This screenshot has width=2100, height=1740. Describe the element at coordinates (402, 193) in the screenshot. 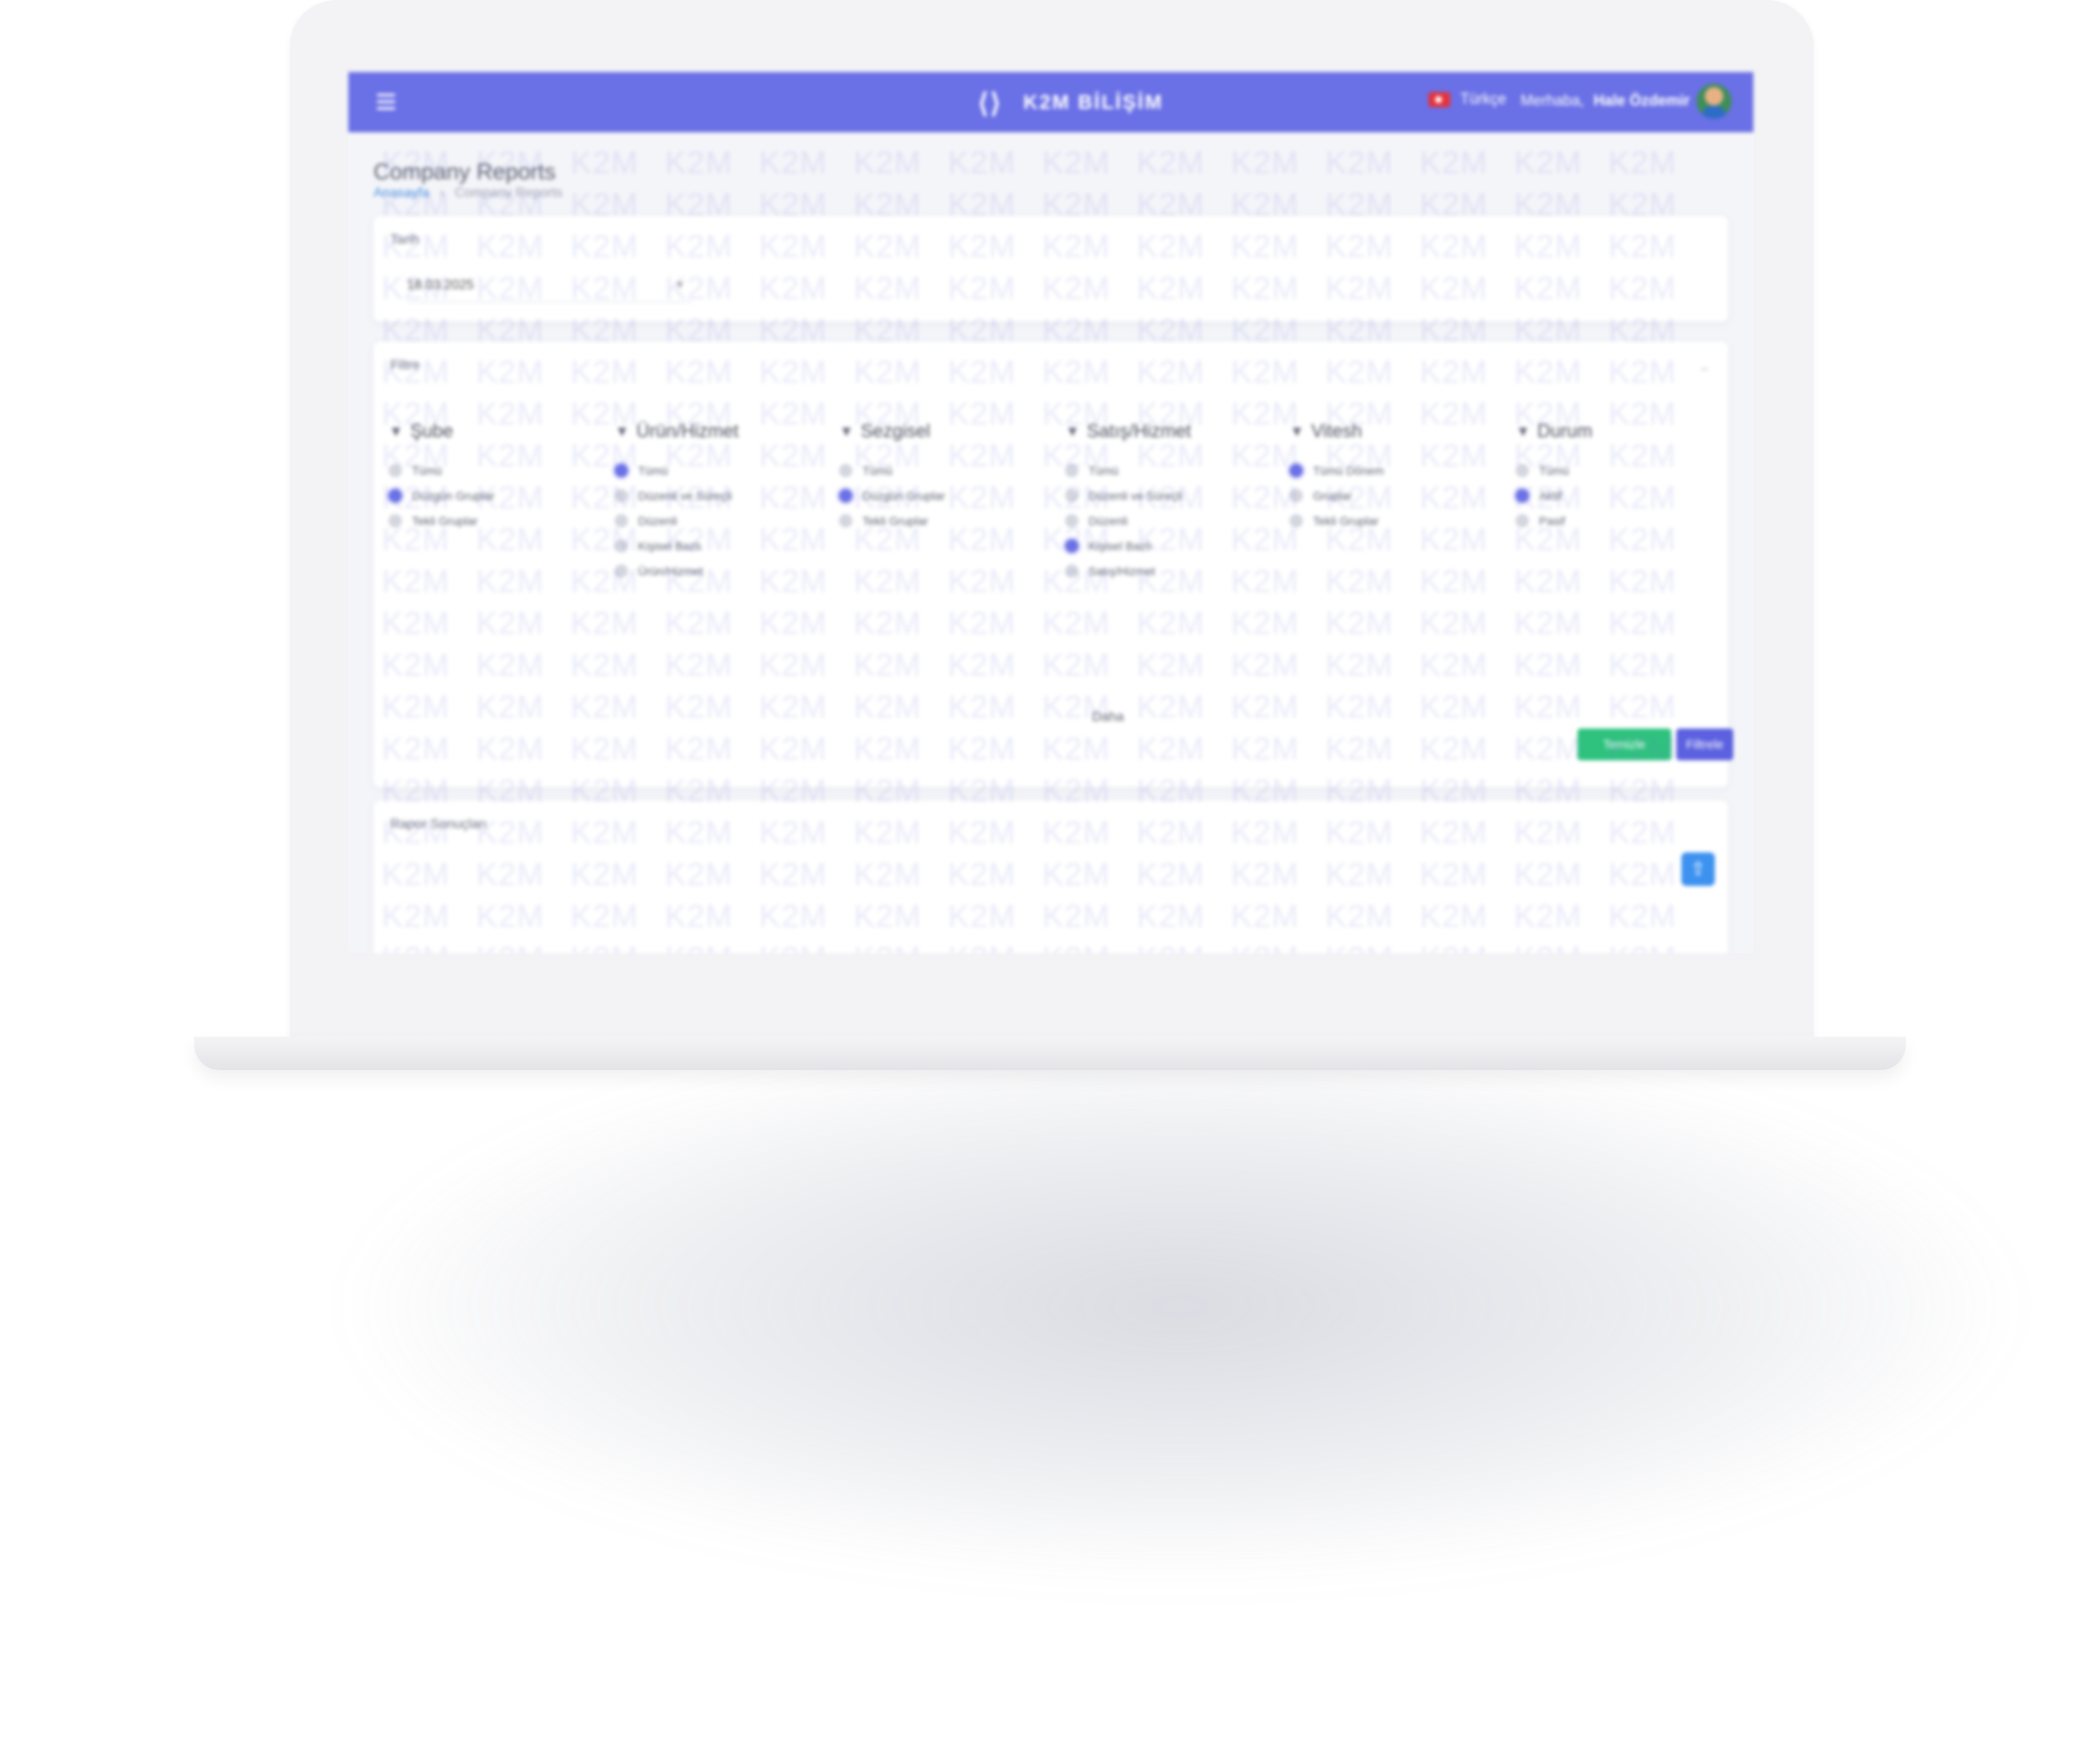

I see `breadcrumb-home-link: Anasayfa` at that location.